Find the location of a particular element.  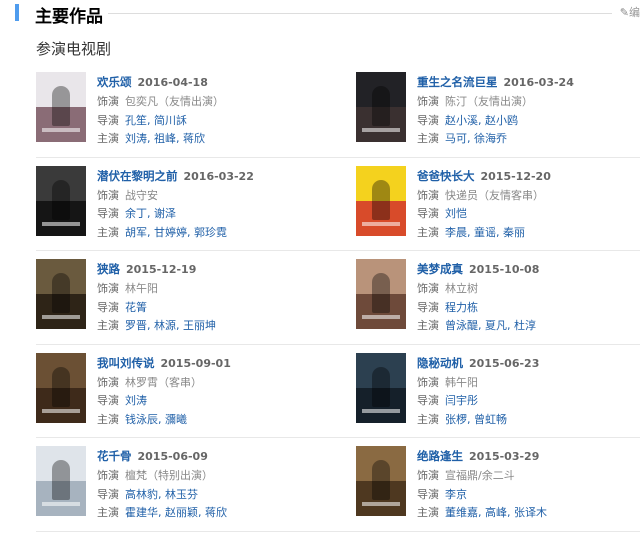

director-names: 刘恺 is located at coordinates (456, 213).